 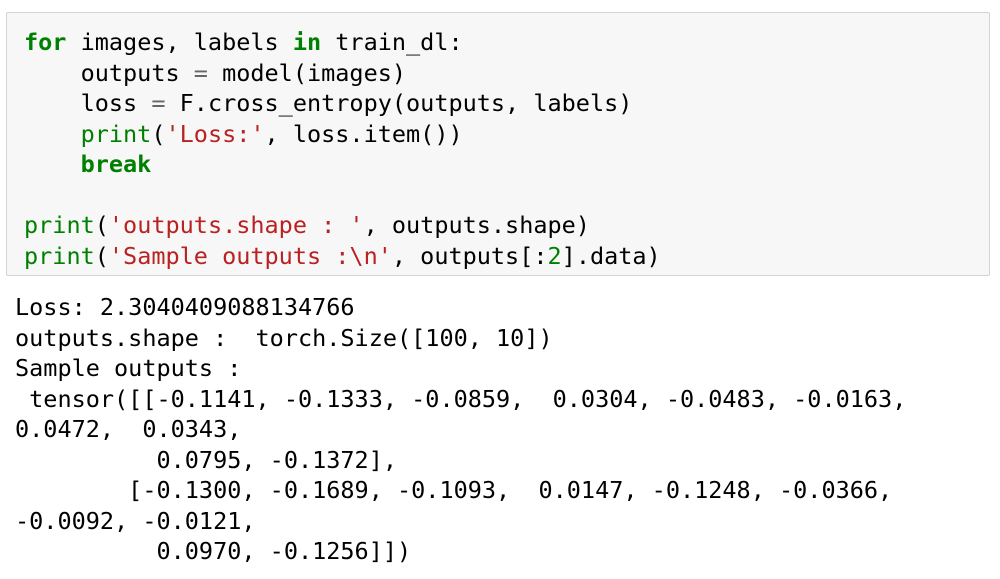 I want to click on code-text: ].data), so click(x=611, y=255).